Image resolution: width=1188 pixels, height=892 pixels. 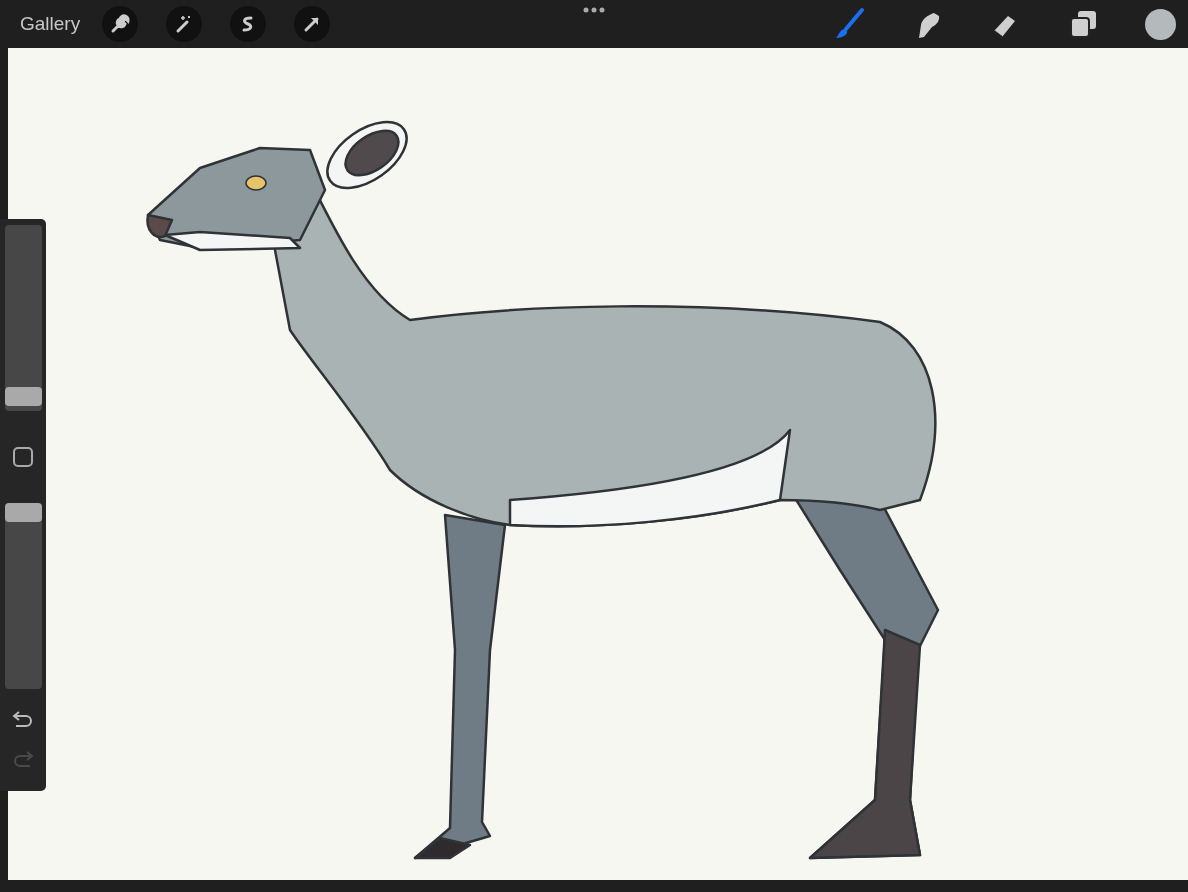 What do you see at coordinates (23, 596) in the screenshot?
I see `opacity-slider` at bounding box center [23, 596].